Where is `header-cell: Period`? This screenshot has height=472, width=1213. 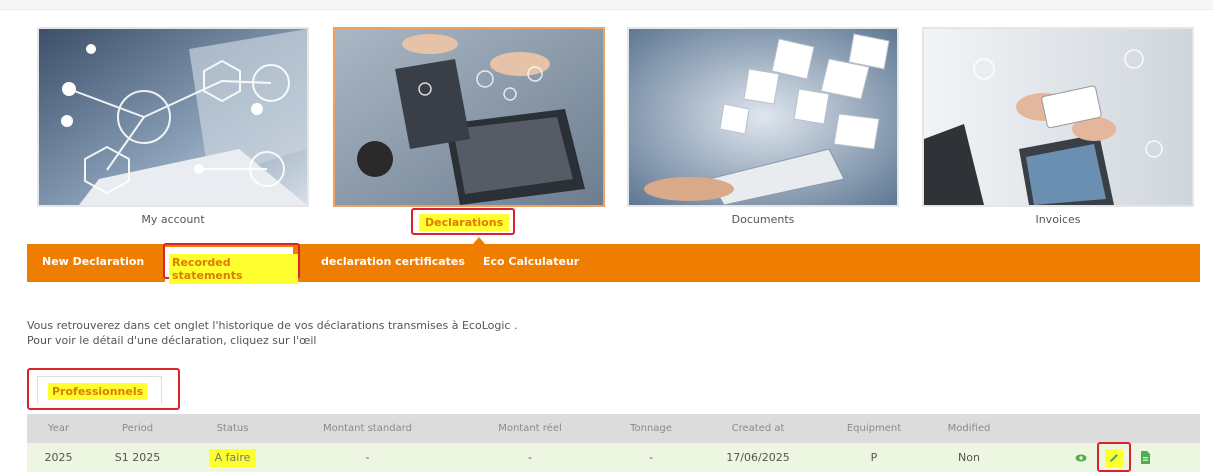 header-cell: Period is located at coordinates (137, 428).